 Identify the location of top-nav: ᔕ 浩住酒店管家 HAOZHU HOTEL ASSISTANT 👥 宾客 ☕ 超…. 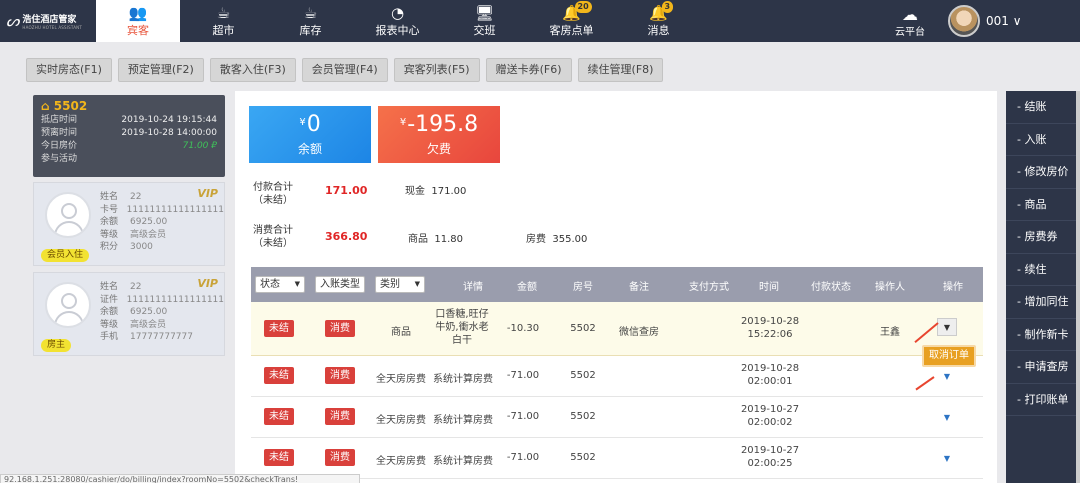
(540, 21).